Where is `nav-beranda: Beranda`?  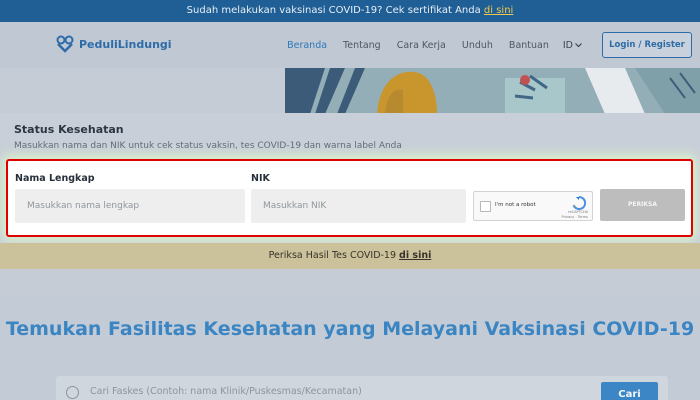 nav-beranda: Beranda is located at coordinates (307, 45).